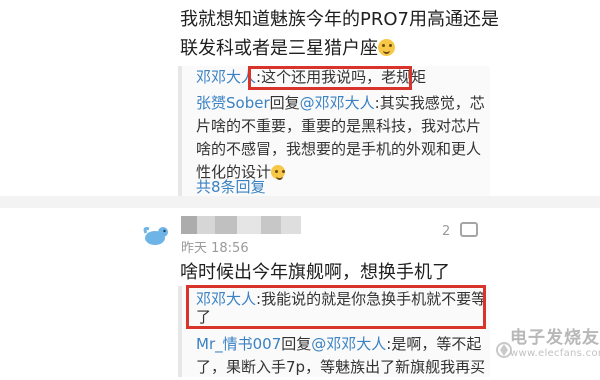  Describe the element at coordinates (555, 338) in the screenshot. I see `watermark-title: 电子发烧友` at that location.